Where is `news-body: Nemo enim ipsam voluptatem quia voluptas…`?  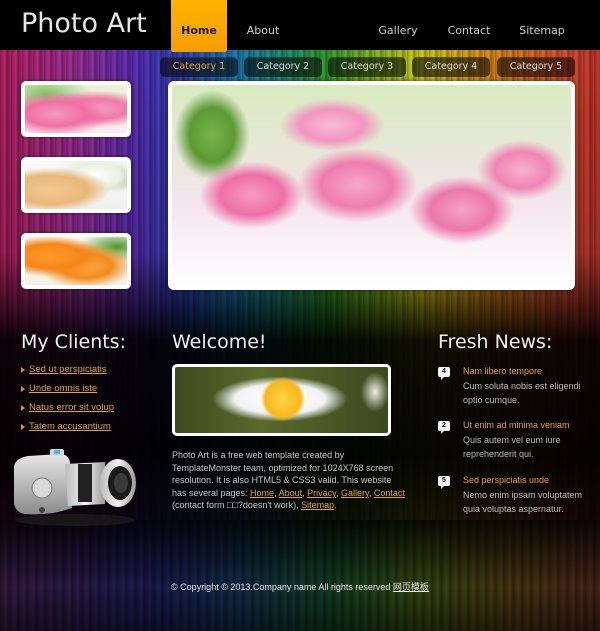
news-body: Nemo enim ipsam voluptatem quia voluptas… is located at coordinates (523, 502).